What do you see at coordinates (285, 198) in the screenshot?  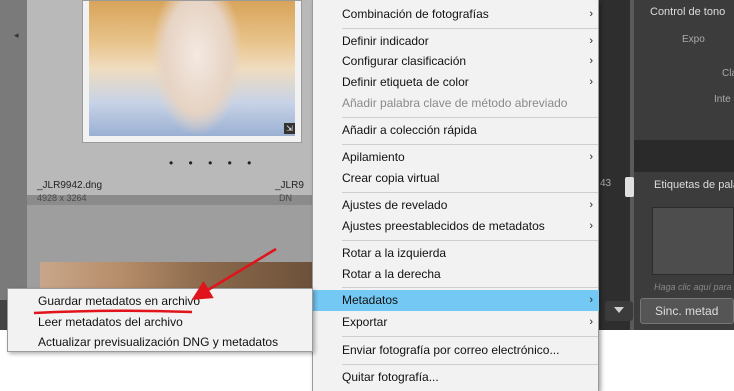 I see `file-dimensions: DN` at bounding box center [285, 198].